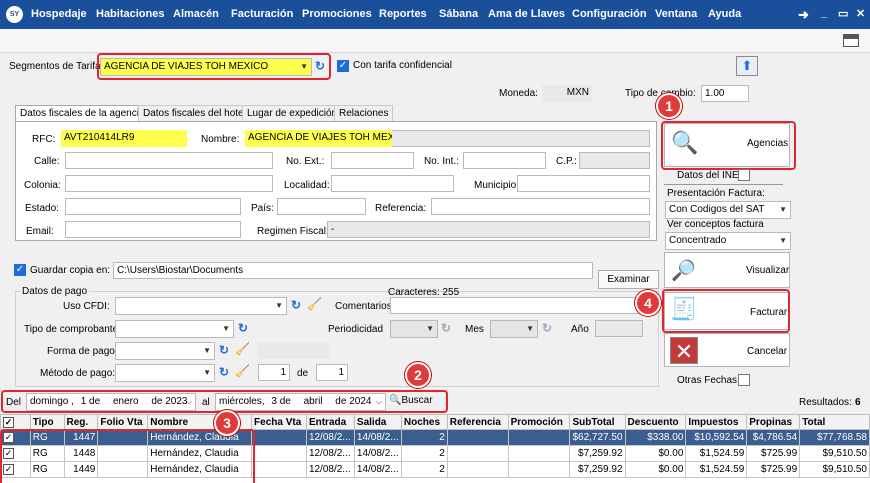 The width and height of the screenshot is (870, 483). What do you see at coordinates (343, 66) in the screenshot?
I see `confidential-checkbox: ✓` at bounding box center [343, 66].